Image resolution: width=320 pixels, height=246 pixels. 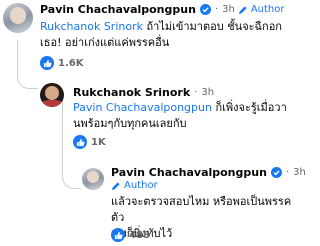 I want to click on author-badge-row: Author, so click(x=134, y=185).